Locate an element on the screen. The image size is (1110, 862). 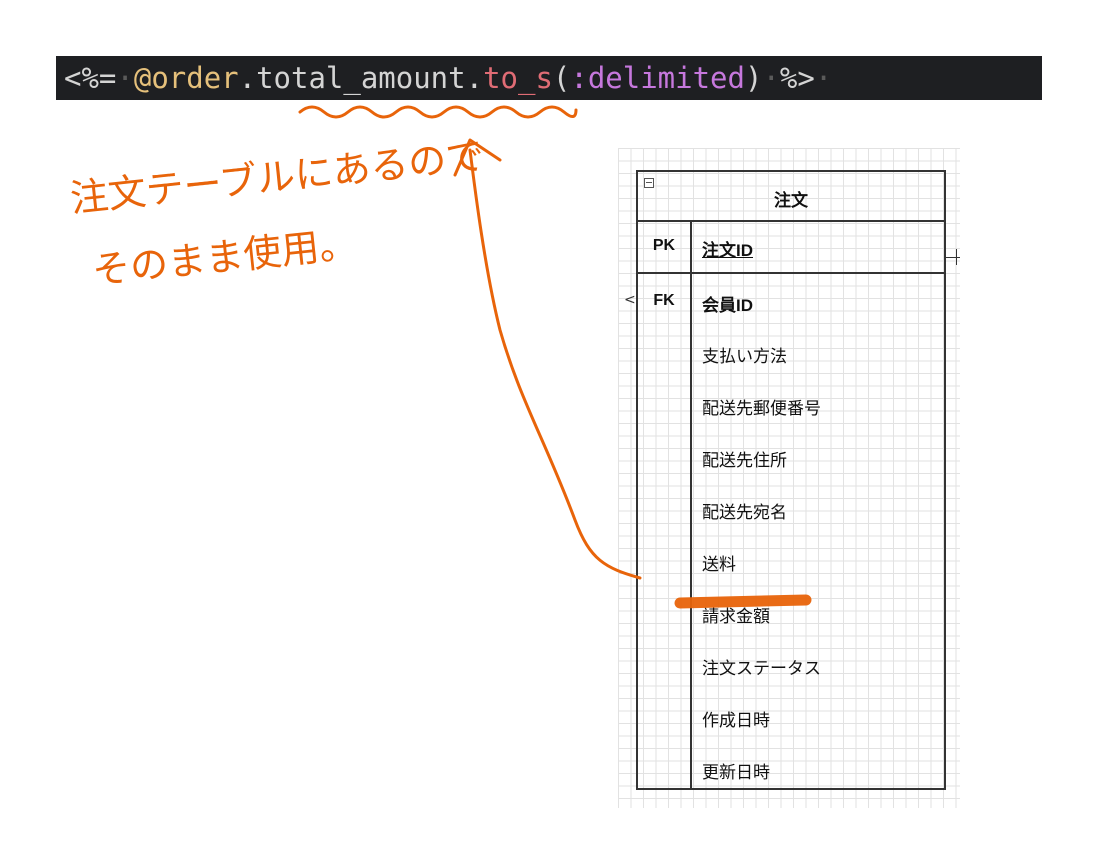
highlight-strike is located at coordinates (743, 601).